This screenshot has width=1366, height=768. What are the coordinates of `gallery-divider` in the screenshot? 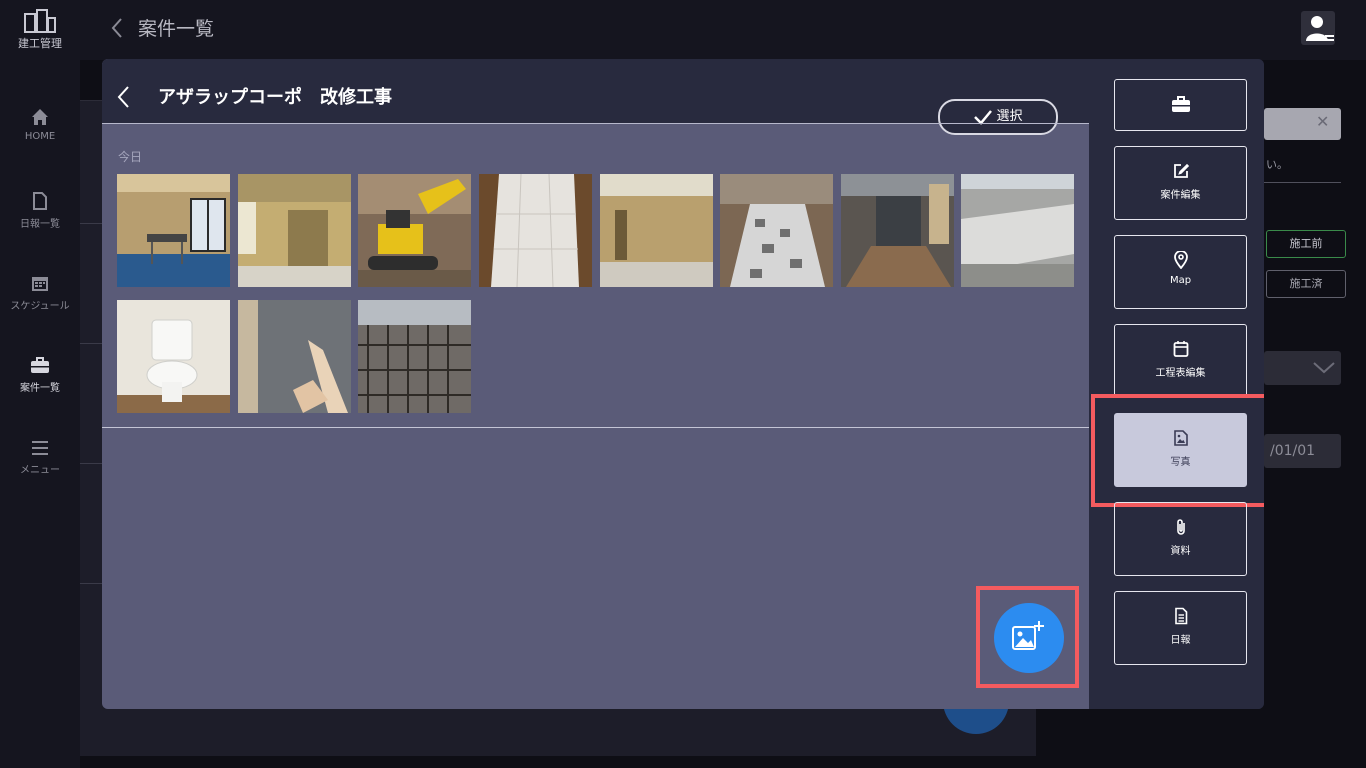 It's located at (595, 427).